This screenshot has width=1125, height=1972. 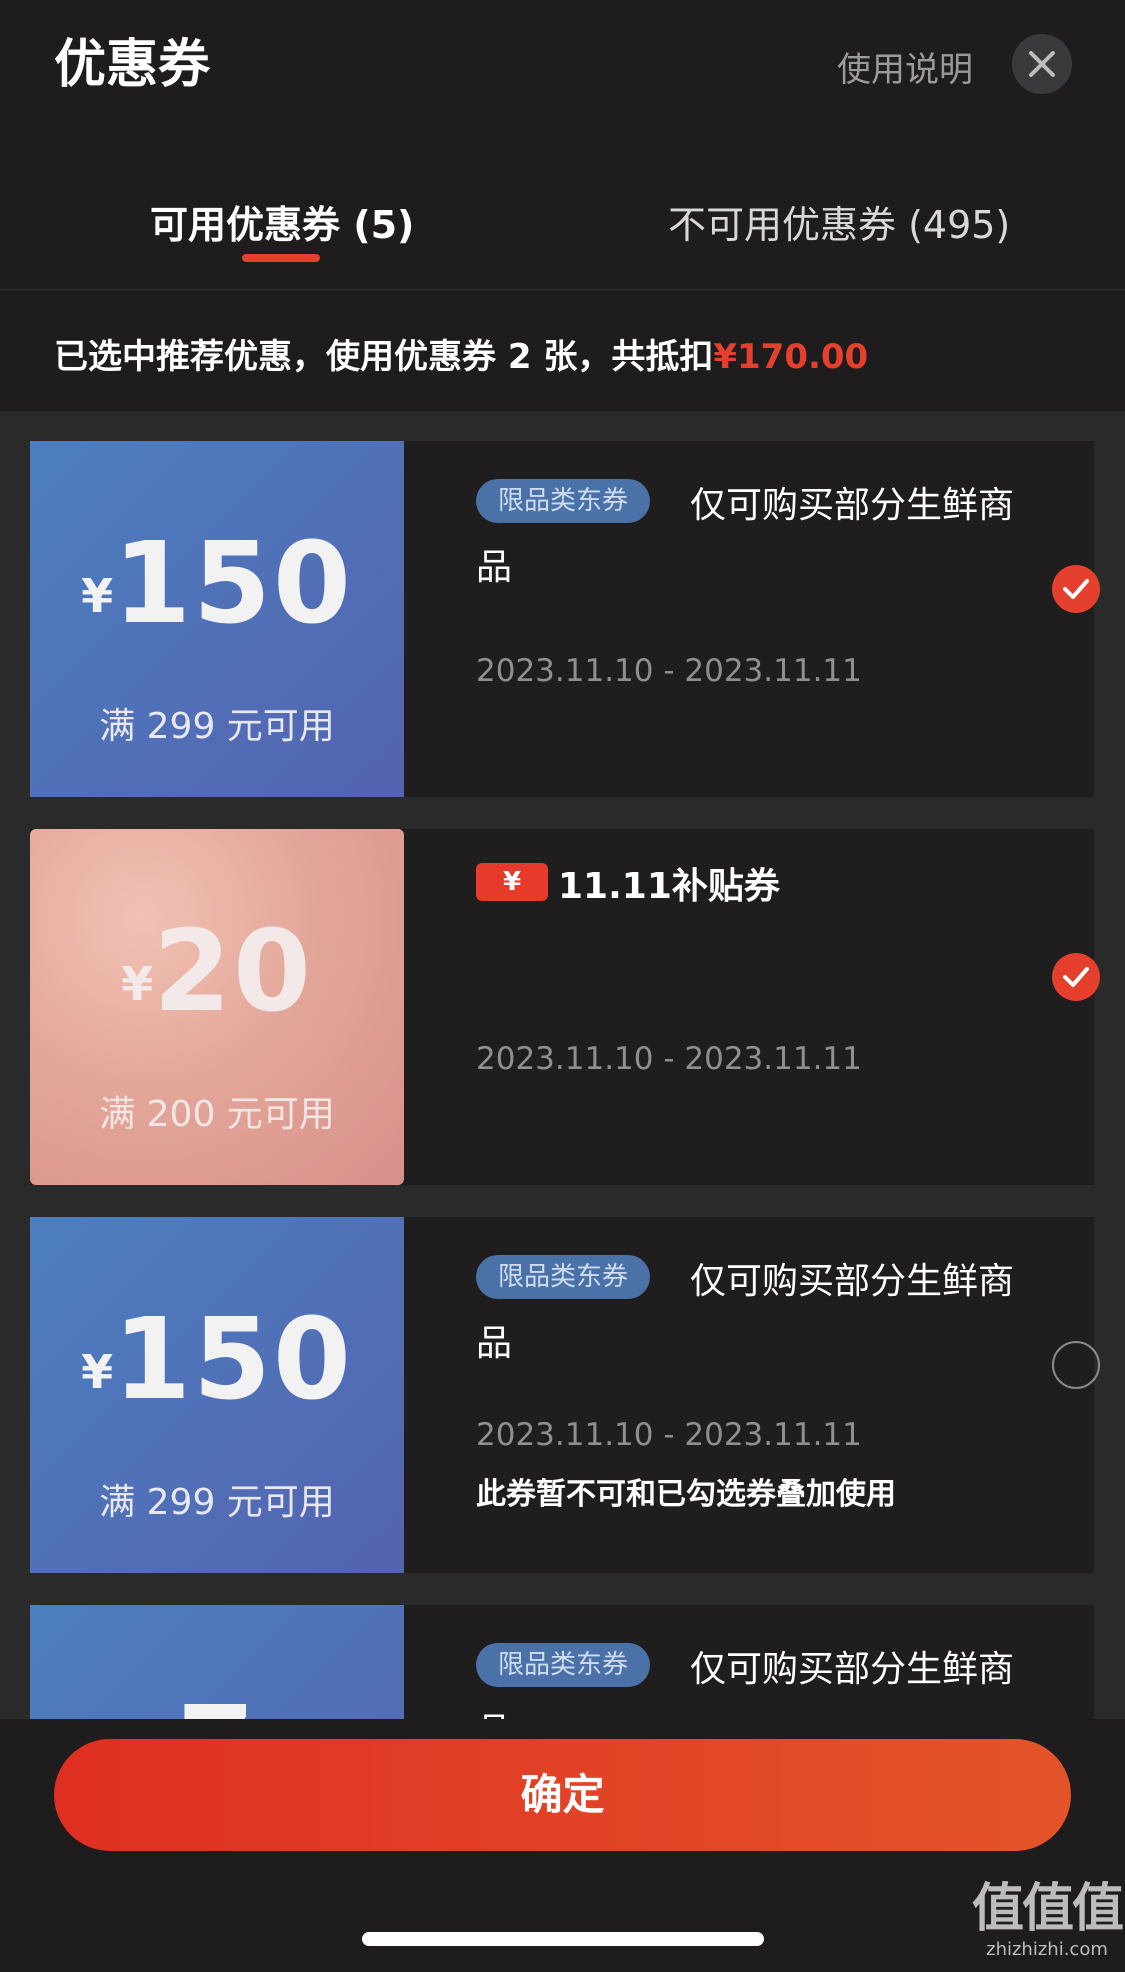 What do you see at coordinates (562, 60) in the screenshot?
I see `sheet-header: 优惠券 使用说明` at bounding box center [562, 60].